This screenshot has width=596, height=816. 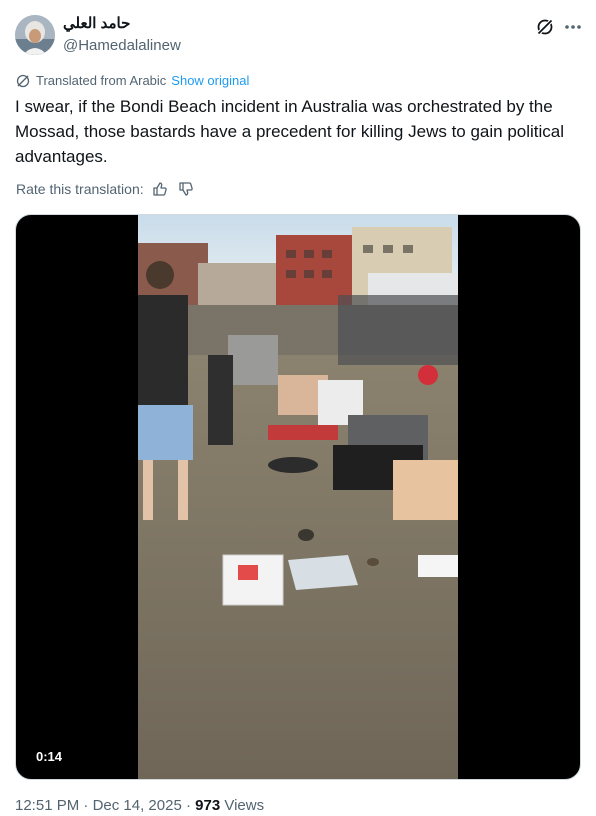 What do you see at coordinates (210, 80) in the screenshot?
I see `show-original-link: Show original` at bounding box center [210, 80].